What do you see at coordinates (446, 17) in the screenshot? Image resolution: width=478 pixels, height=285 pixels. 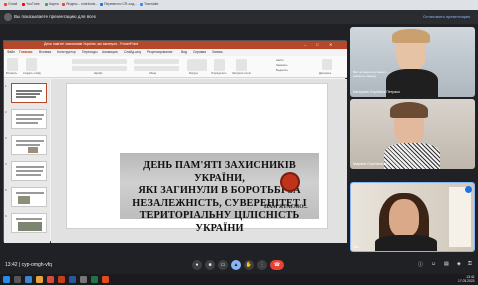 I see `stop-presenting-button: Остановить презентацию` at bounding box center [446, 17].